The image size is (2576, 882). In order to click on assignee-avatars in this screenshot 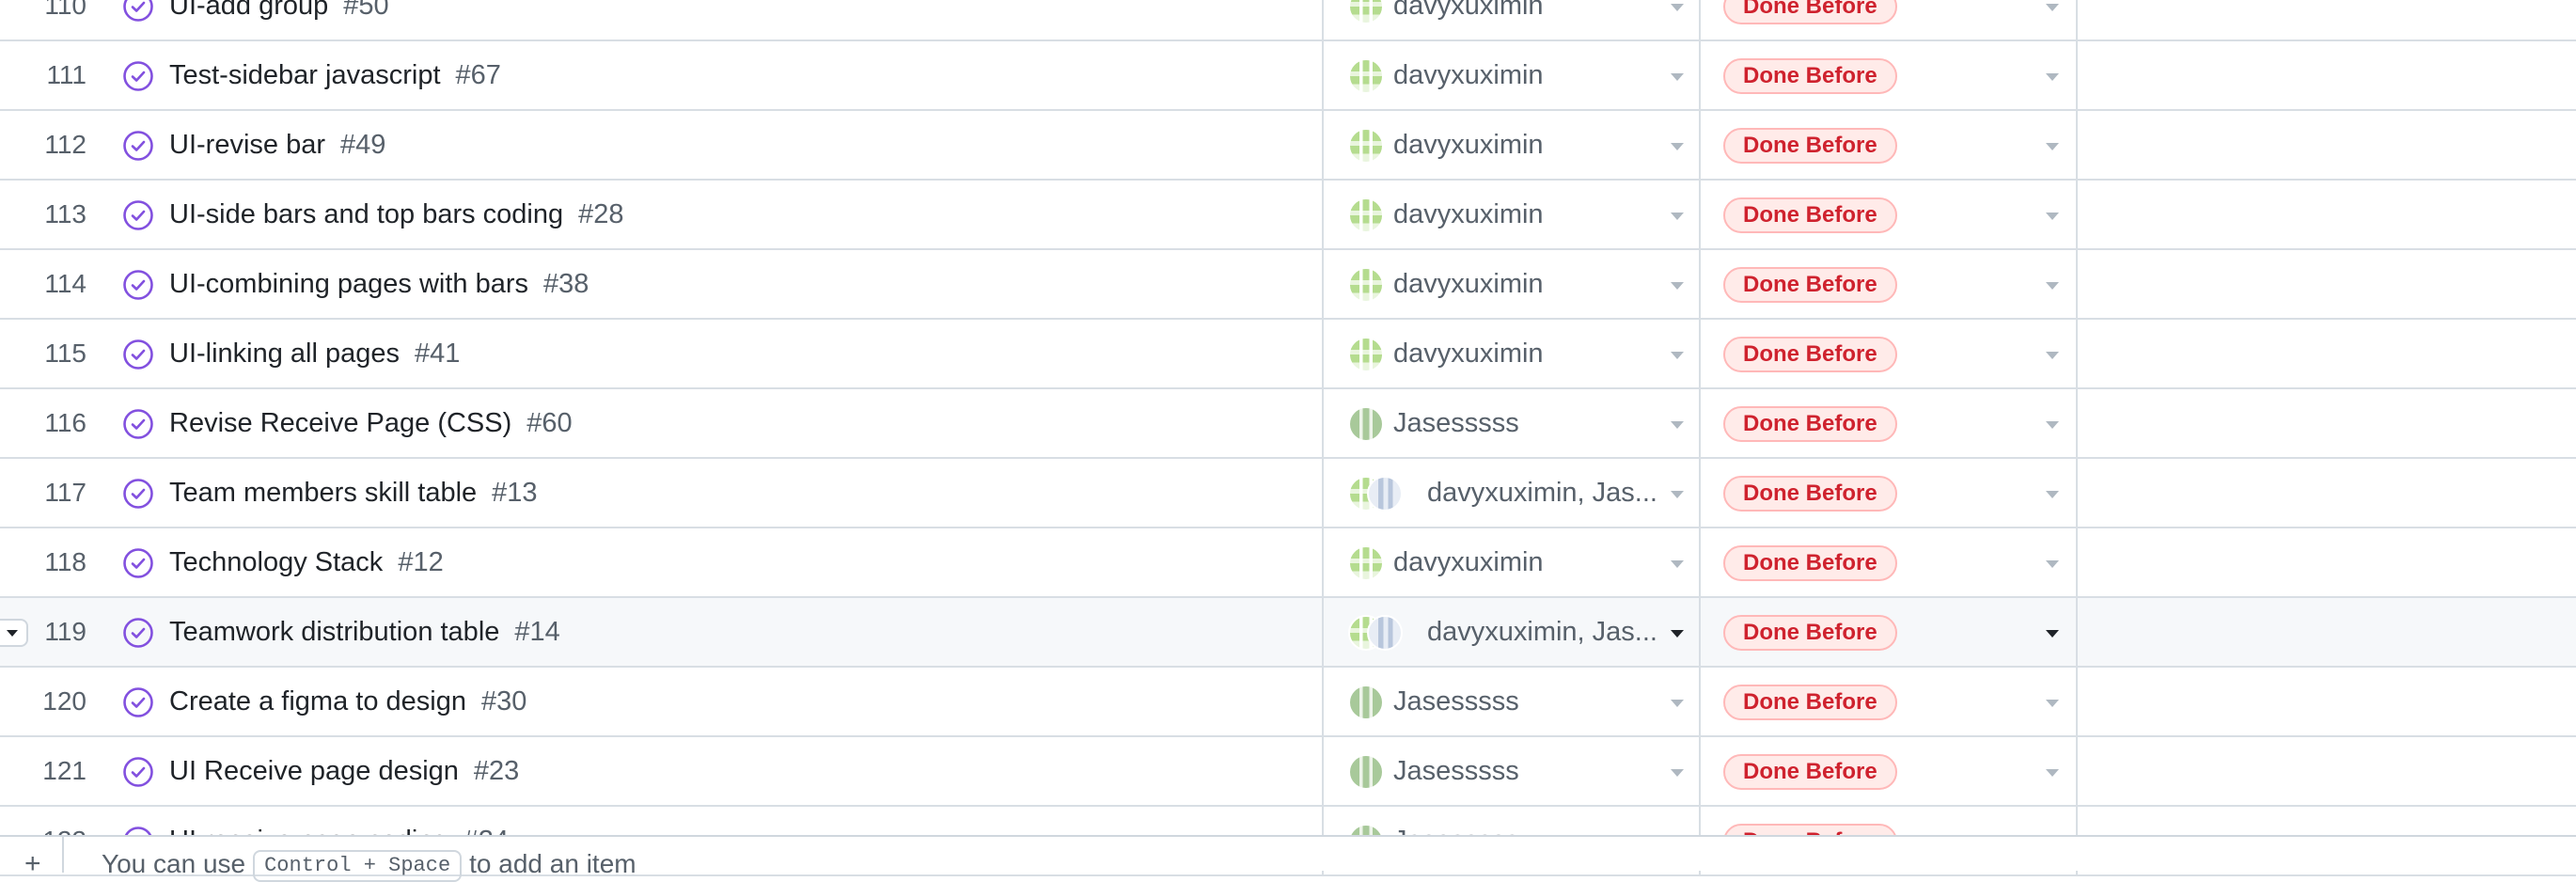, I will do `click(1386, 494)`.